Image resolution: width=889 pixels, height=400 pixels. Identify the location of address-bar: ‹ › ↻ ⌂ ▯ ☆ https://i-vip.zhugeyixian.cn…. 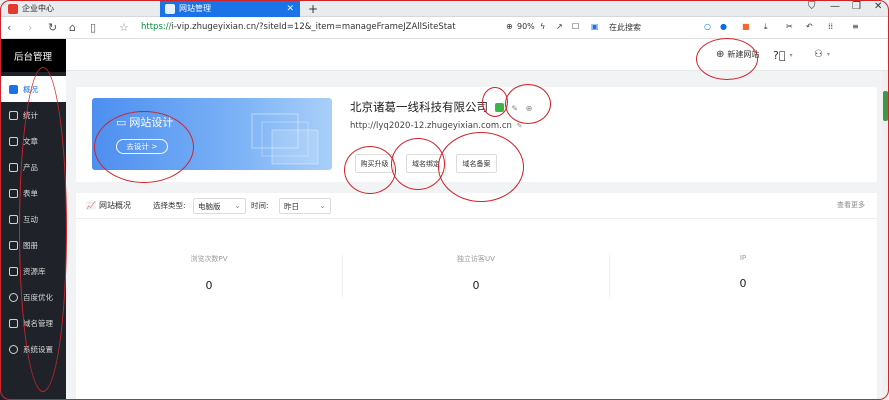
(444, 28).